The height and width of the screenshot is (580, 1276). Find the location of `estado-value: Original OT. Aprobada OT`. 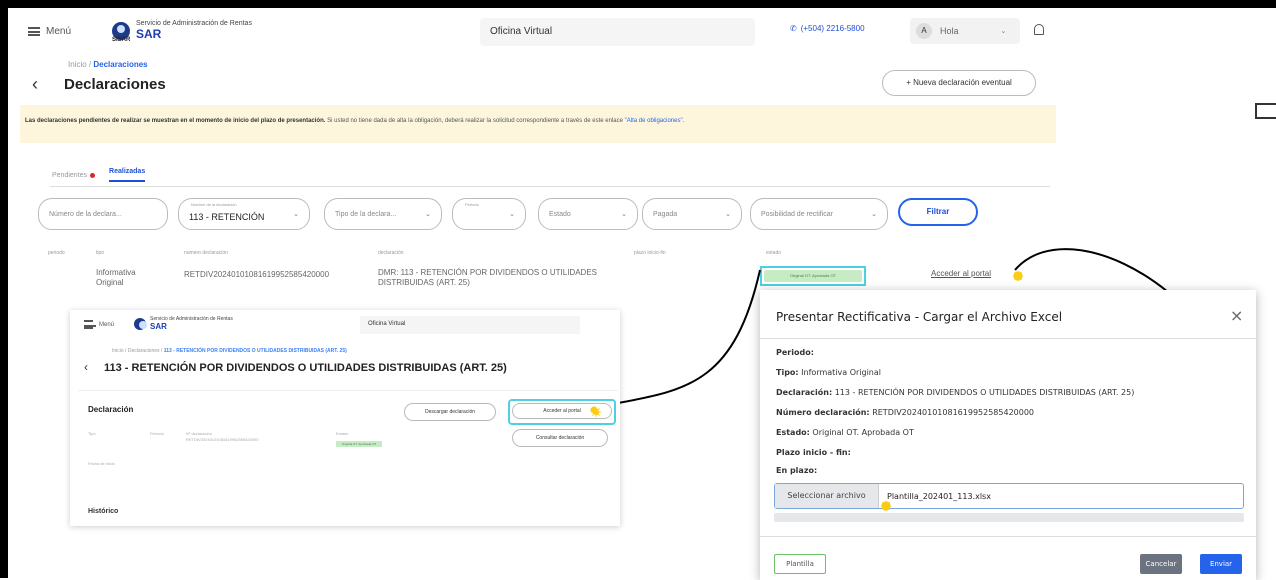

estado-value: Original OT. Aprobada OT is located at coordinates (863, 432).